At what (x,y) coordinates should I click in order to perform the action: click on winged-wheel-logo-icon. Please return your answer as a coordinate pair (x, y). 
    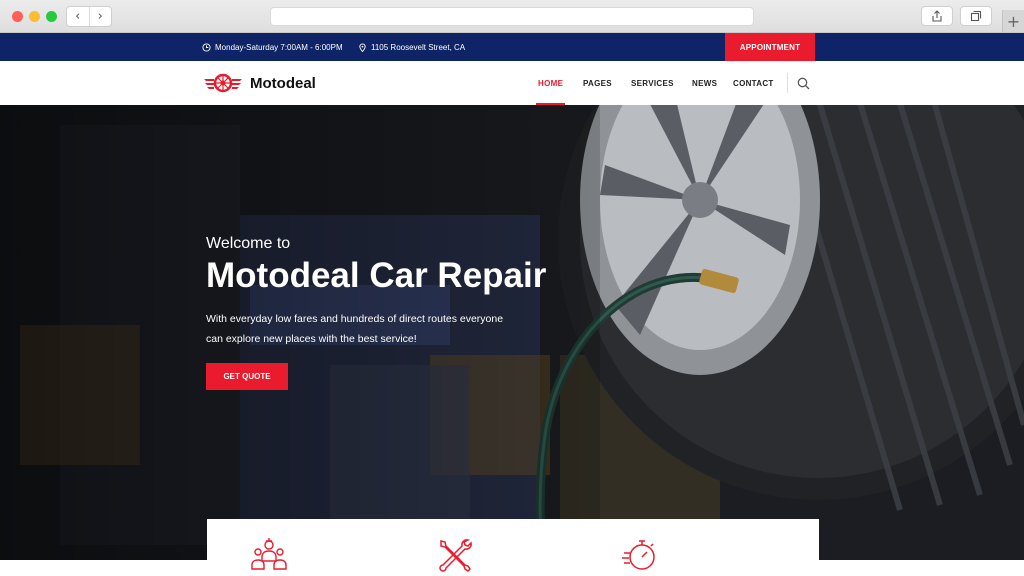
    Looking at the image, I should click on (223, 83).